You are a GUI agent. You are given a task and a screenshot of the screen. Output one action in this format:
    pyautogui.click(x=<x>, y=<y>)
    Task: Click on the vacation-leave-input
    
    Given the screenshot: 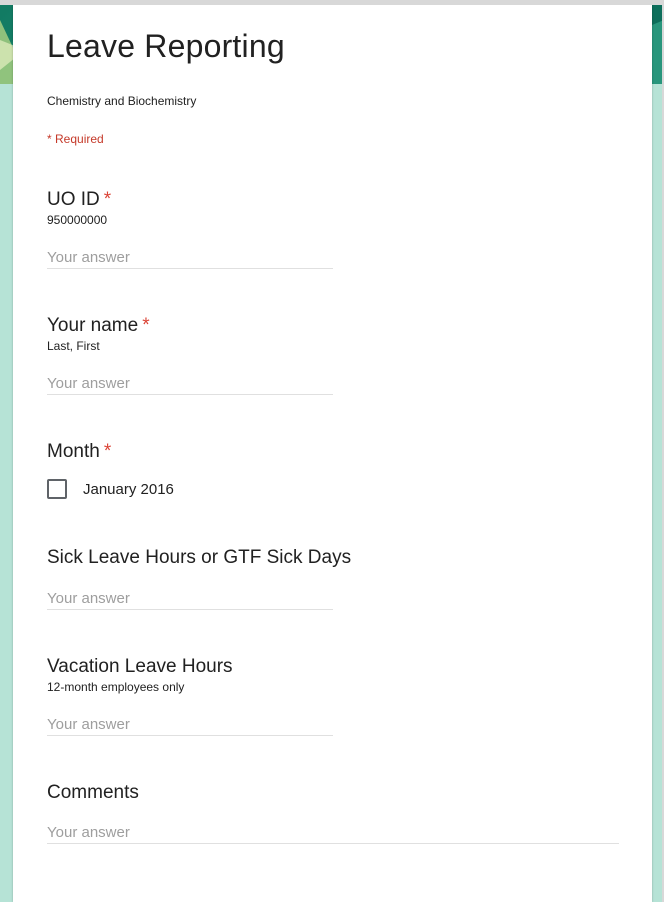 What is the action you would take?
    pyautogui.click(x=190, y=724)
    